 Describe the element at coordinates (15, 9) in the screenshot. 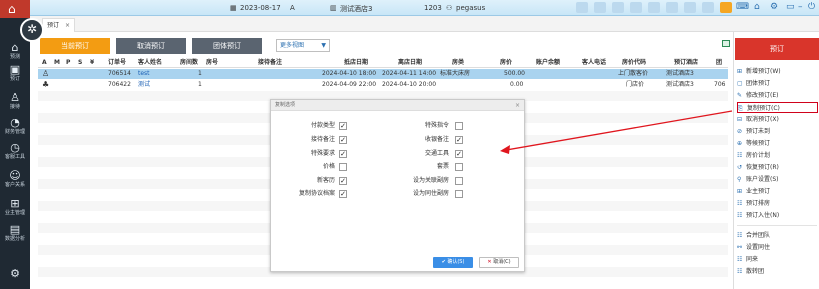

I see `logo: ⌂` at that location.